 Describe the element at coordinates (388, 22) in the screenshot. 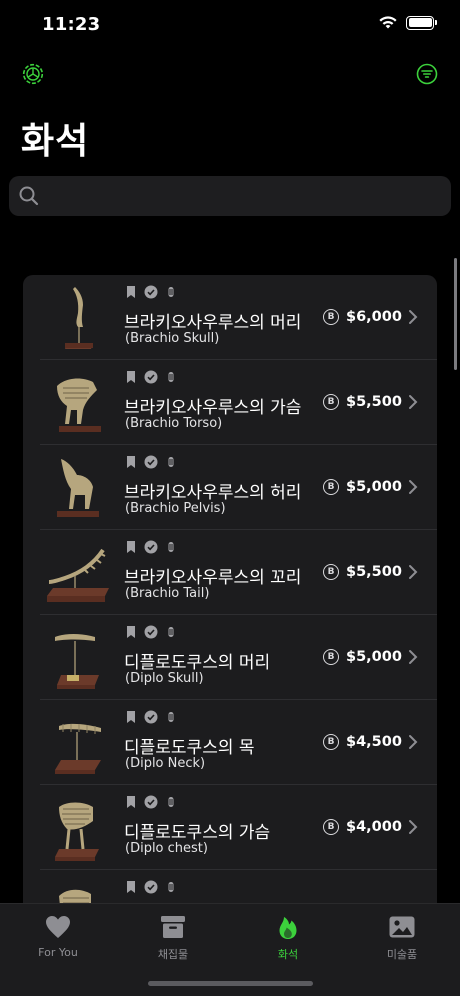

I see `wifi-icon` at that location.